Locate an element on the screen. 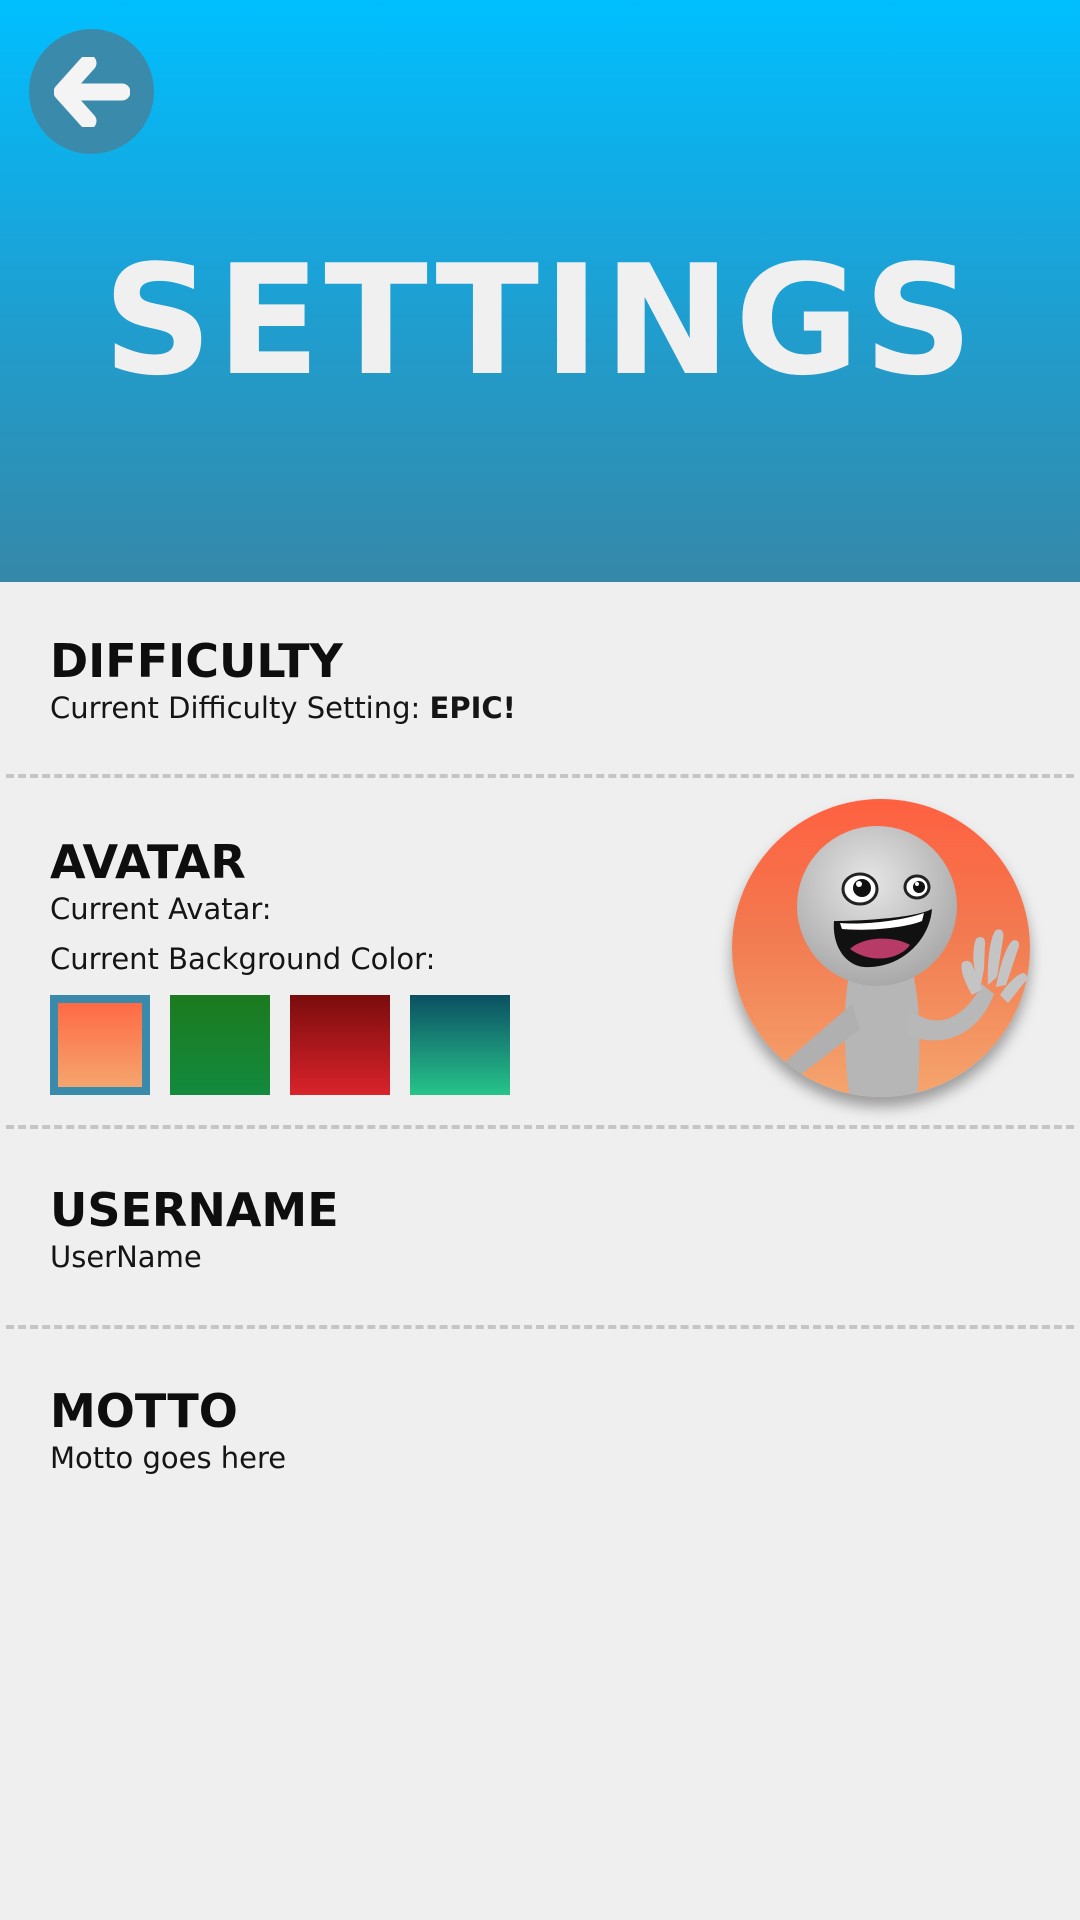 The height and width of the screenshot is (1920, 1080). waving-character-icon is located at coordinates (902, 961).